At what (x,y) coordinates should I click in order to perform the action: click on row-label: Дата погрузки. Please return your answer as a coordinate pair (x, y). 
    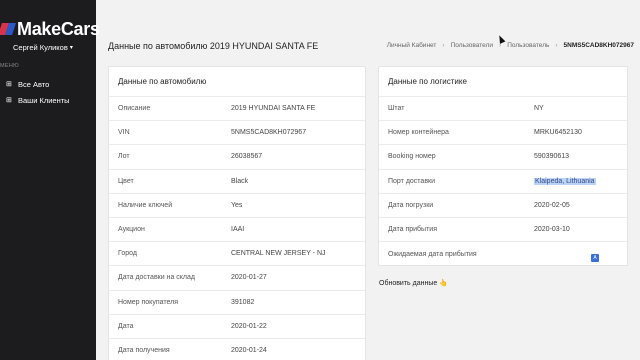
    Looking at the image, I should click on (411, 205).